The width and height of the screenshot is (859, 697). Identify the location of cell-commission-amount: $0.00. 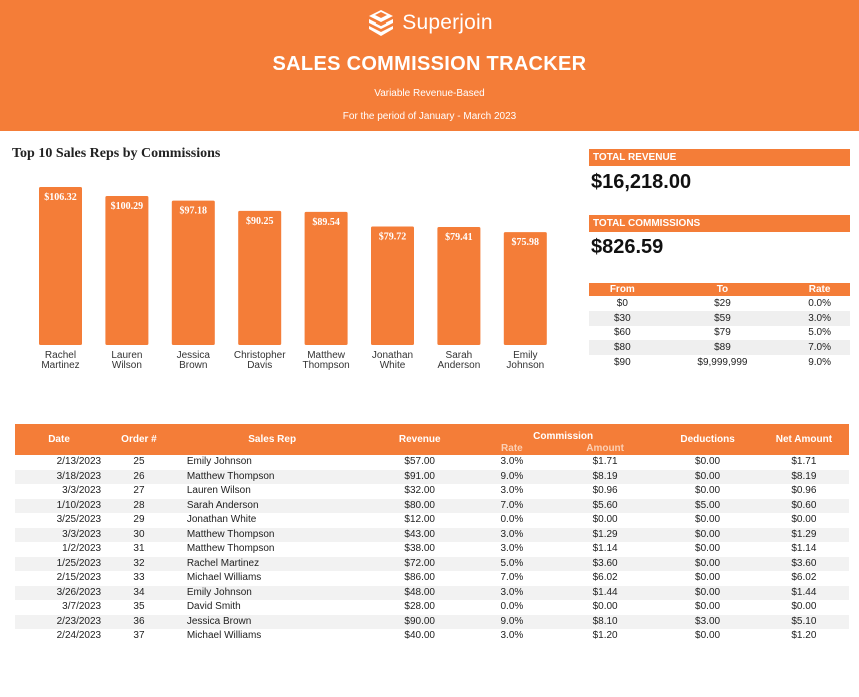
(605, 607).